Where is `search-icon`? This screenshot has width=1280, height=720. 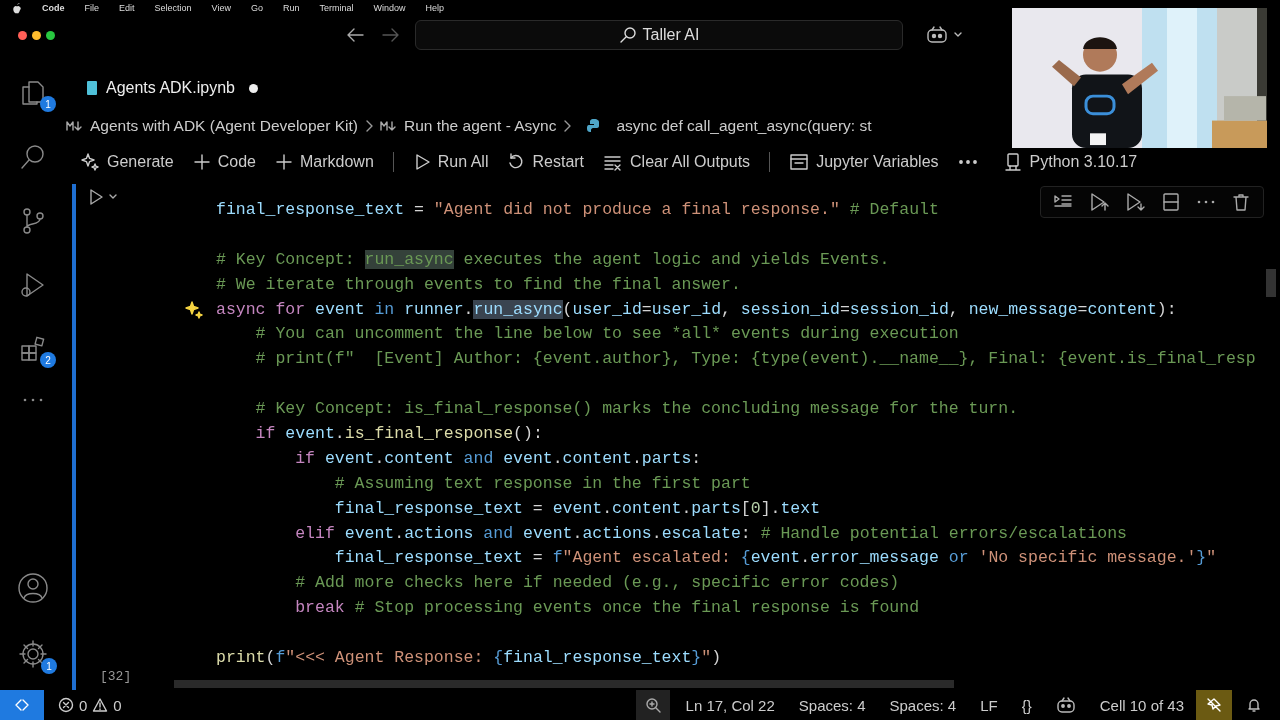 search-icon is located at coordinates (627, 35).